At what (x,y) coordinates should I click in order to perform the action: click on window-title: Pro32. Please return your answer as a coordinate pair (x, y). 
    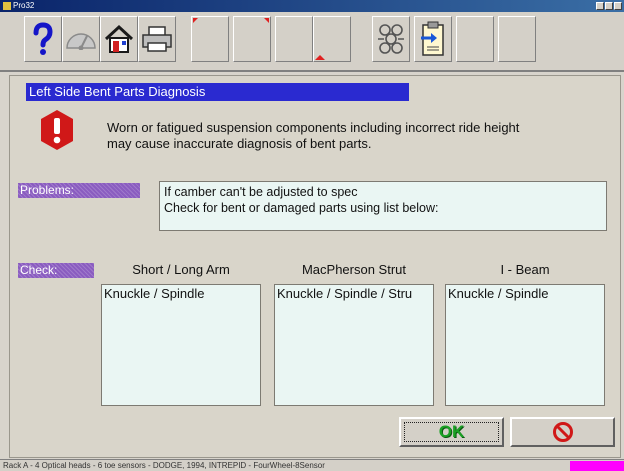
    Looking at the image, I should click on (24, 5).